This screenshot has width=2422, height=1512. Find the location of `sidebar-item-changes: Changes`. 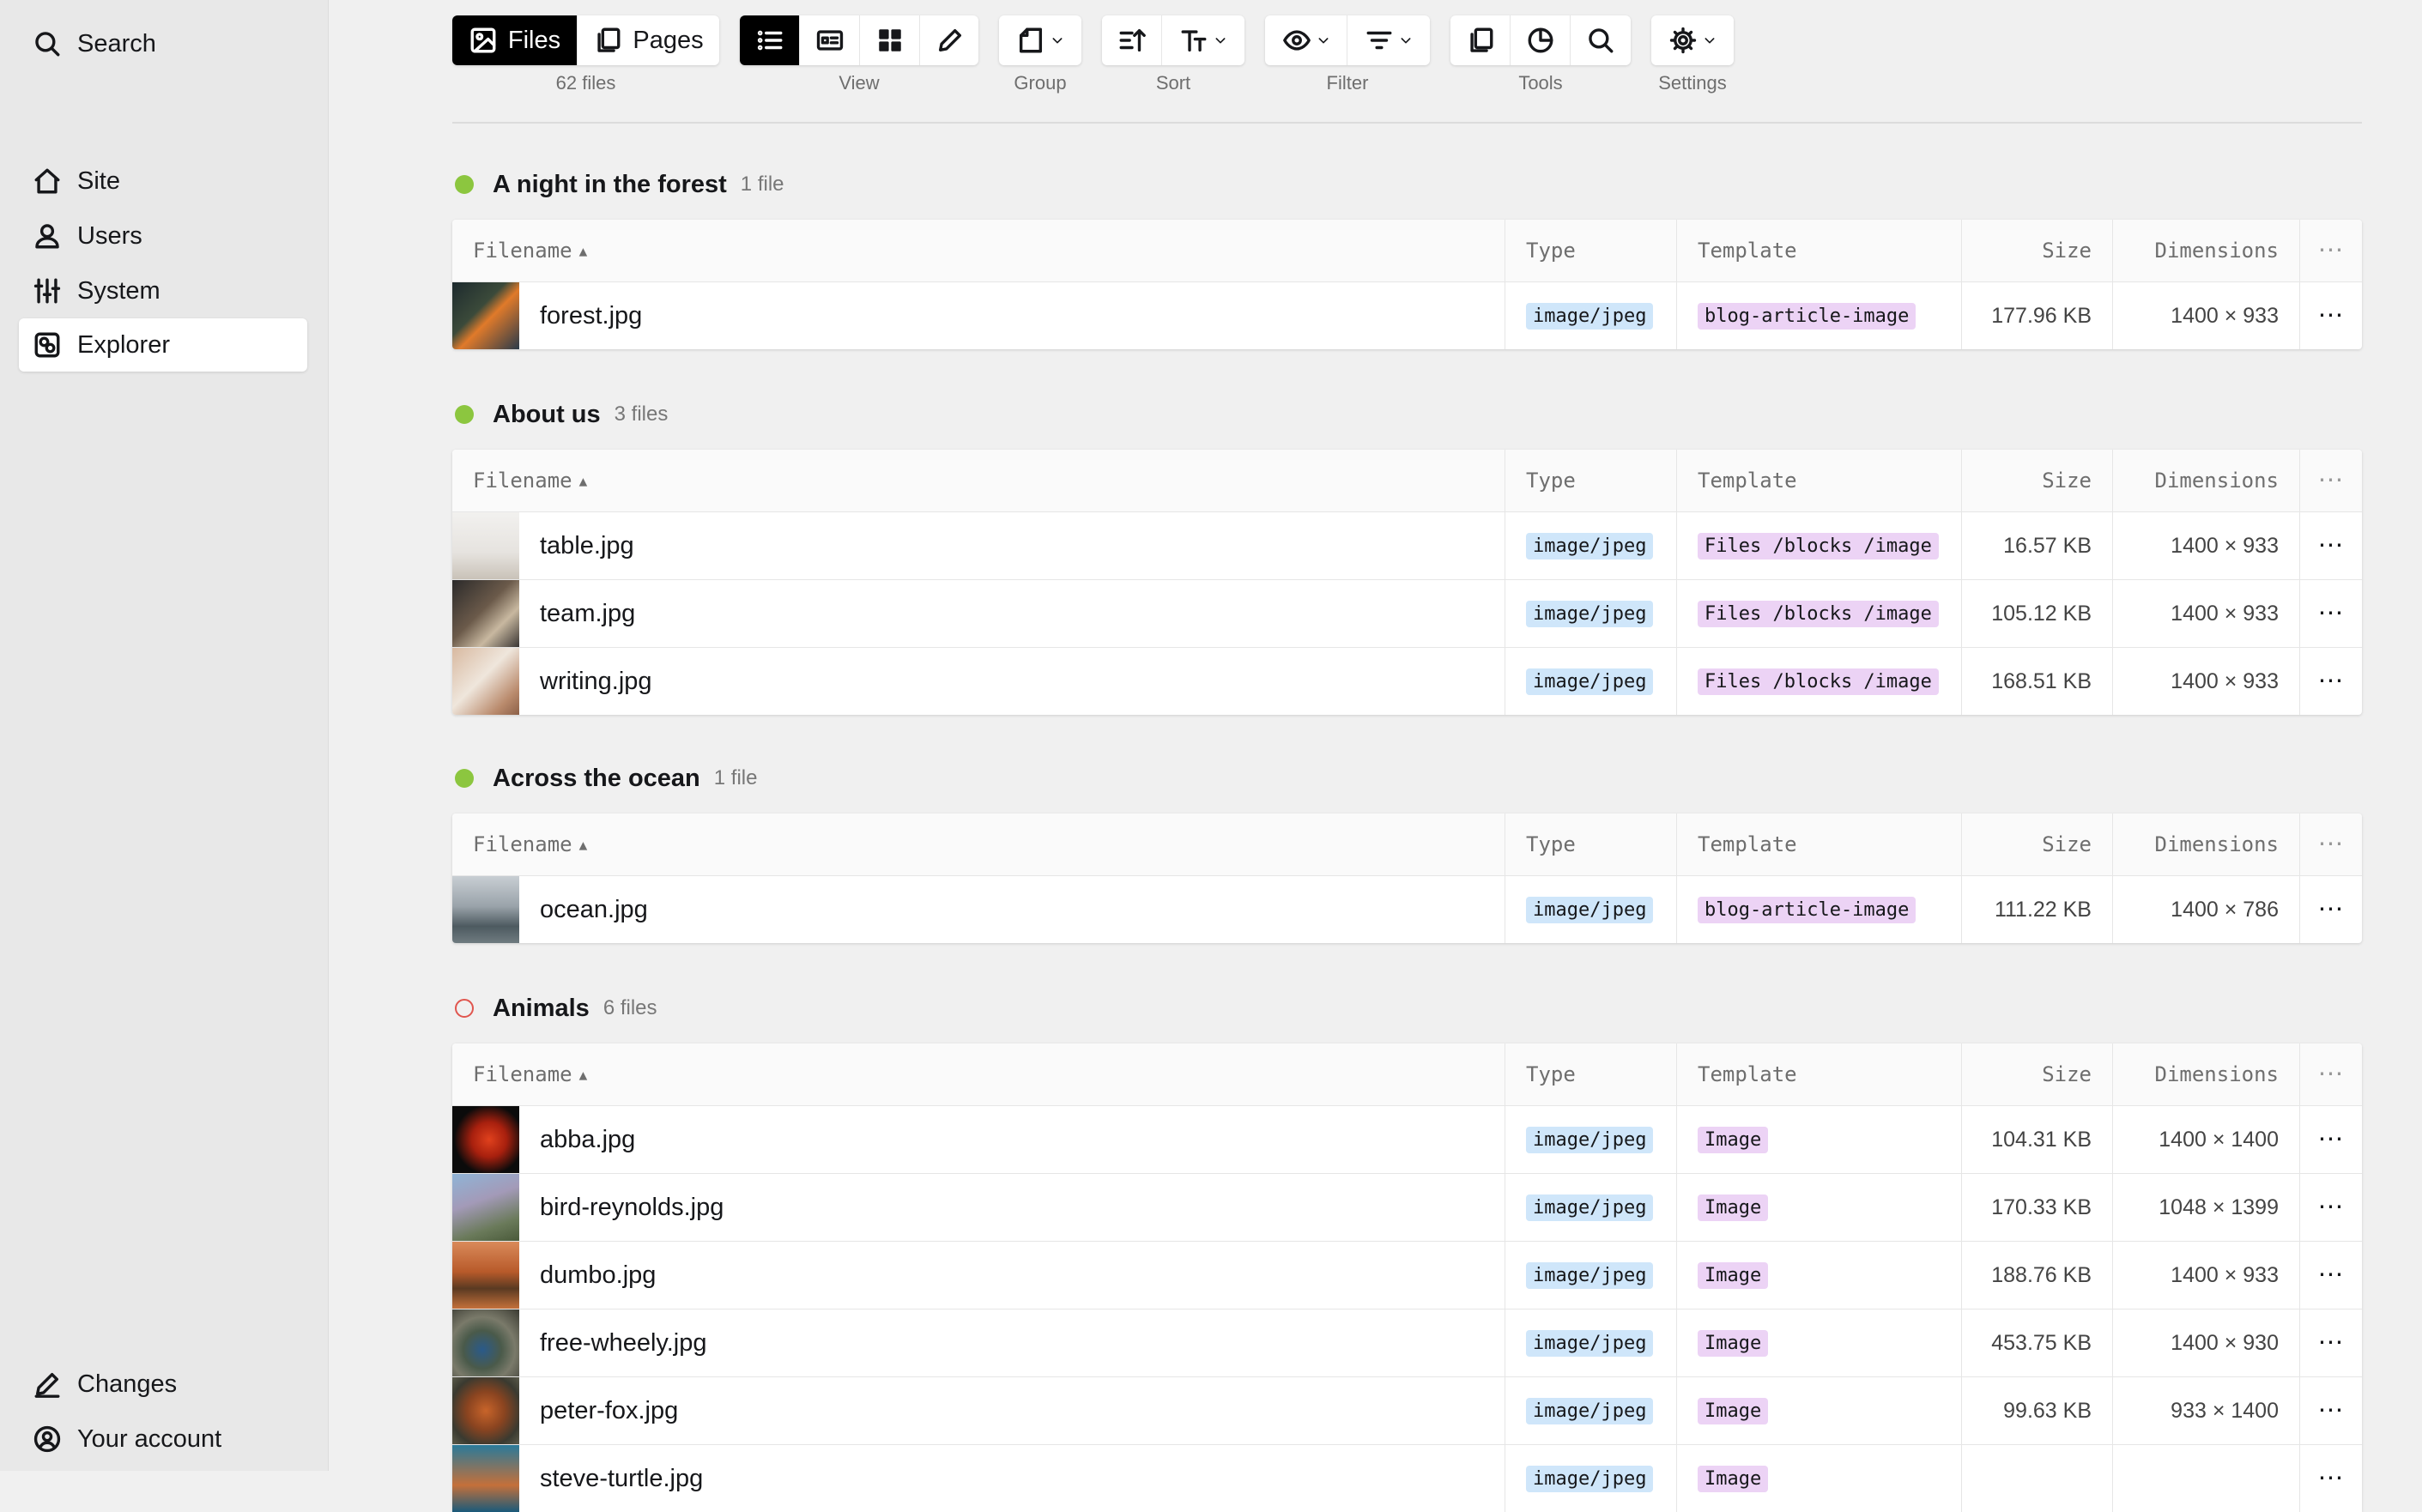

sidebar-item-changes: Changes is located at coordinates (163, 1384).